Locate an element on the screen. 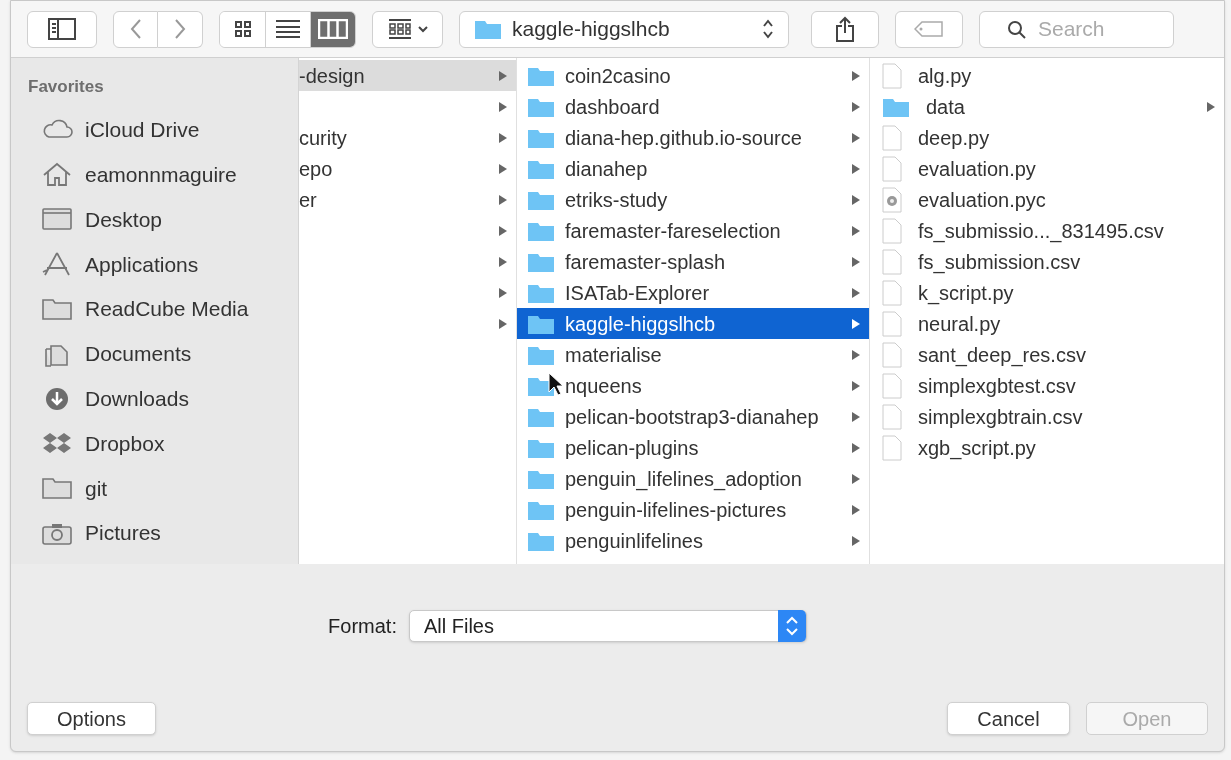  search-icon is located at coordinates (1017, 29).